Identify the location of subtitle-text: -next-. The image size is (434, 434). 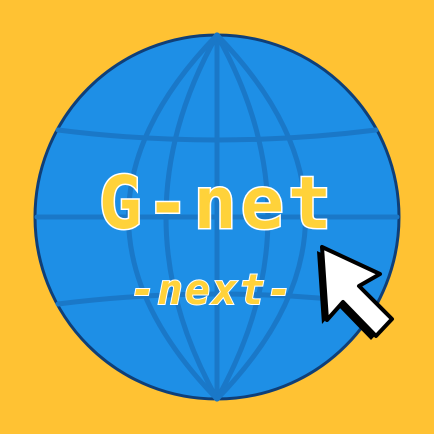
(212, 289).